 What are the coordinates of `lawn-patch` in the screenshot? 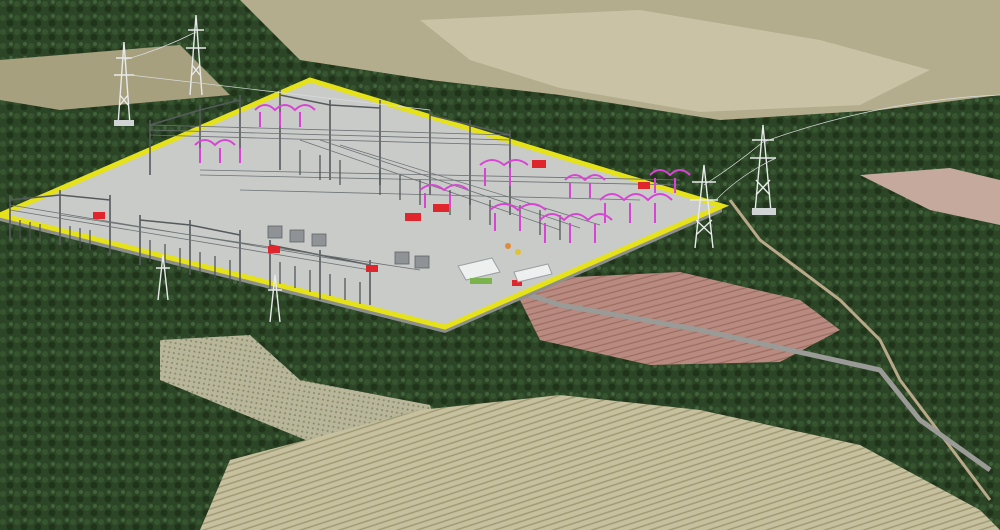 It's located at (481, 281).